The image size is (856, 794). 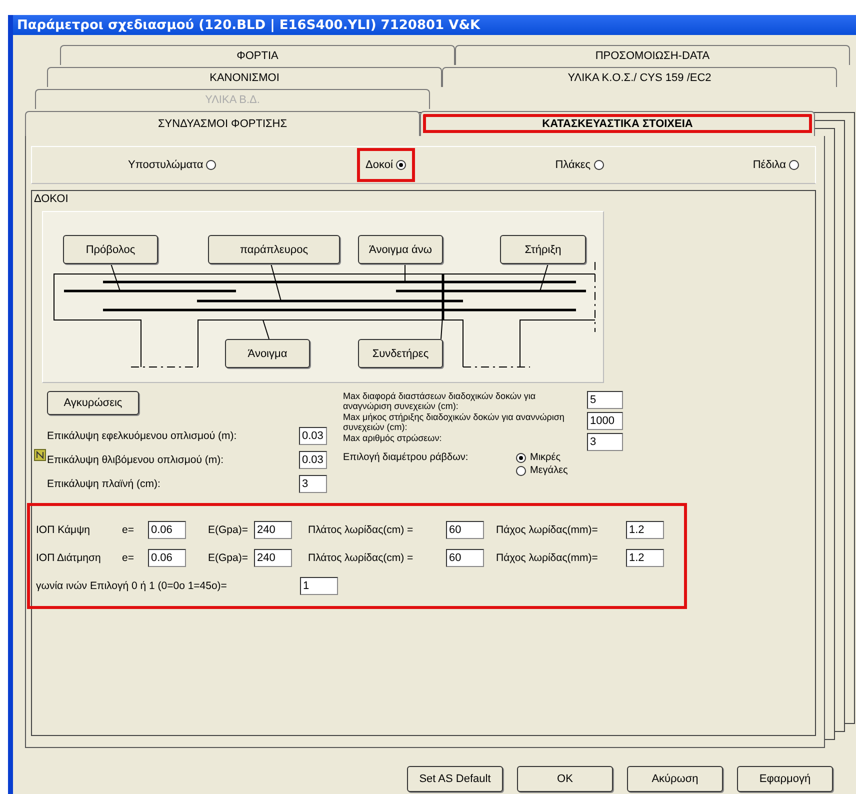 What do you see at coordinates (652, 55) in the screenshot?
I see `tab: ΠΡΟΣΟΜΟΙΩΣΗ-DATA` at bounding box center [652, 55].